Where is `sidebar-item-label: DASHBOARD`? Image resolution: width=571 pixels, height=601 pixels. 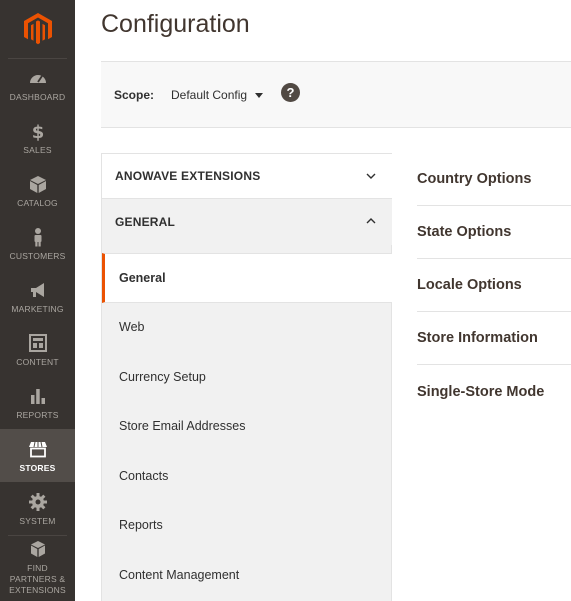 sidebar-item-label: DASHBOARD is located at coordinates (37, 96).